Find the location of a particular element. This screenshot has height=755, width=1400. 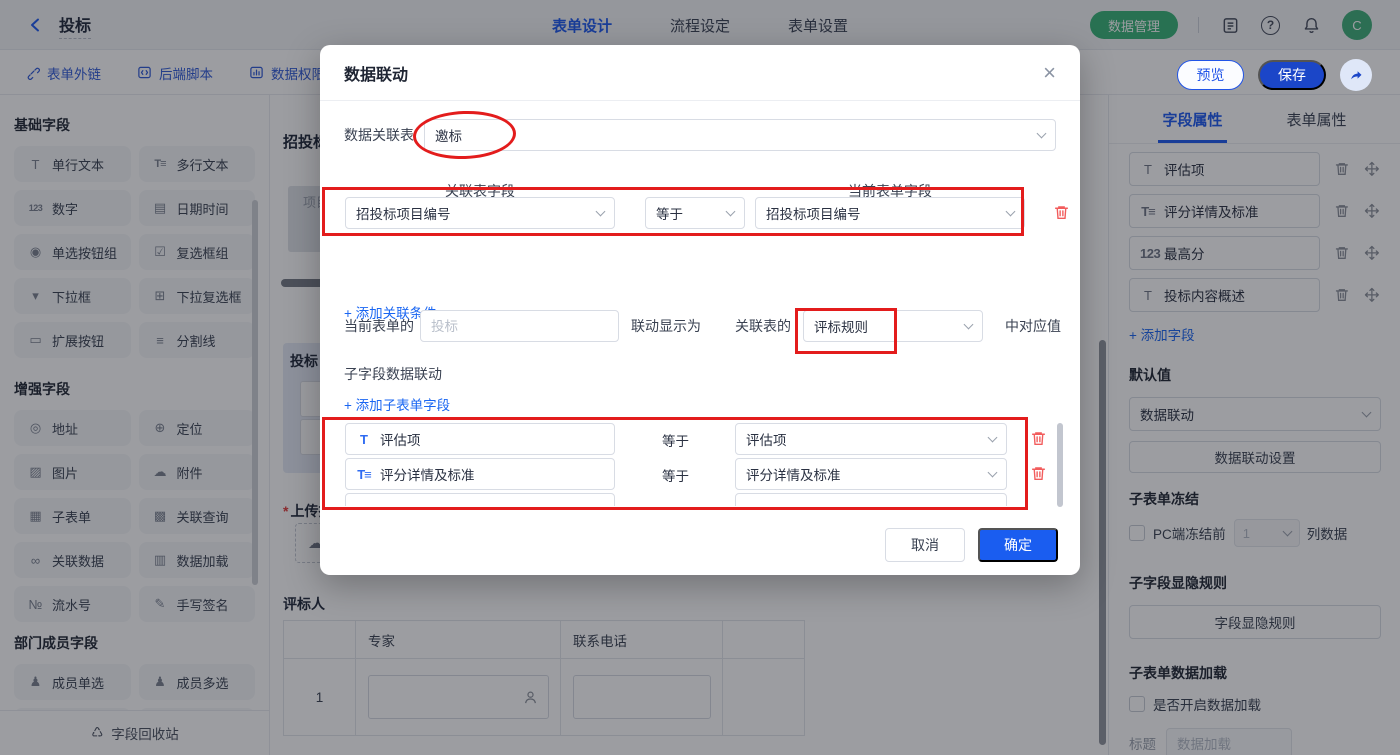

subfield-left-box is located at coordinates (480, 499).